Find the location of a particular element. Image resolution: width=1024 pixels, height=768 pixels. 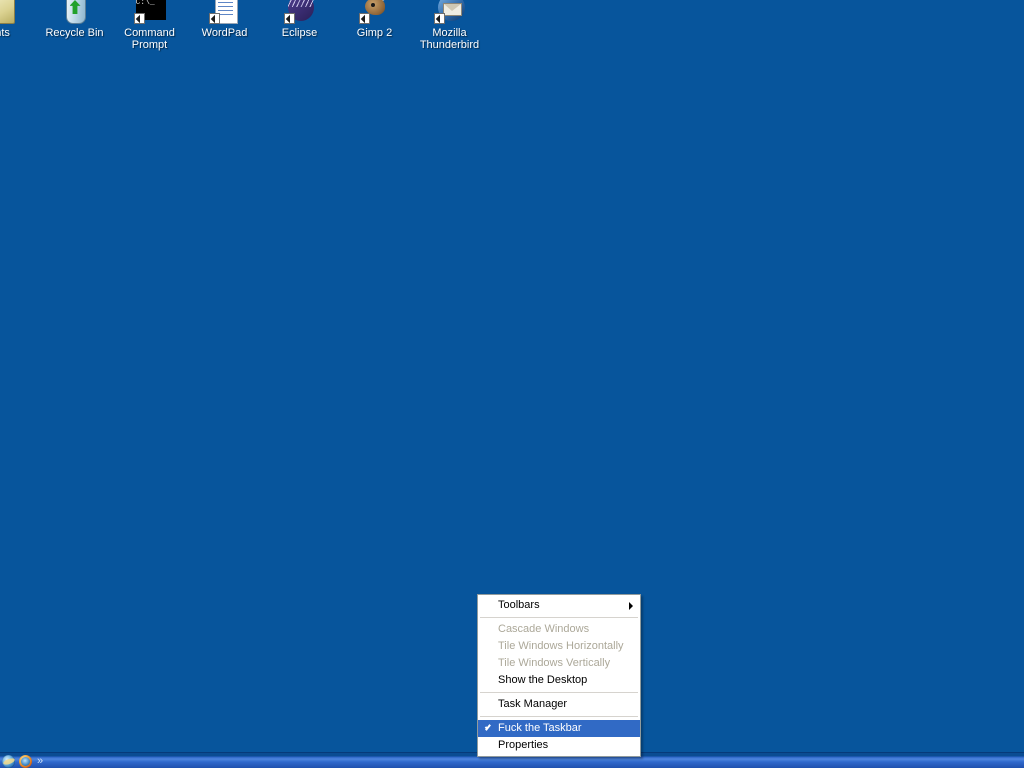

recycle-bin-icon is located at coordinates (75, 12).